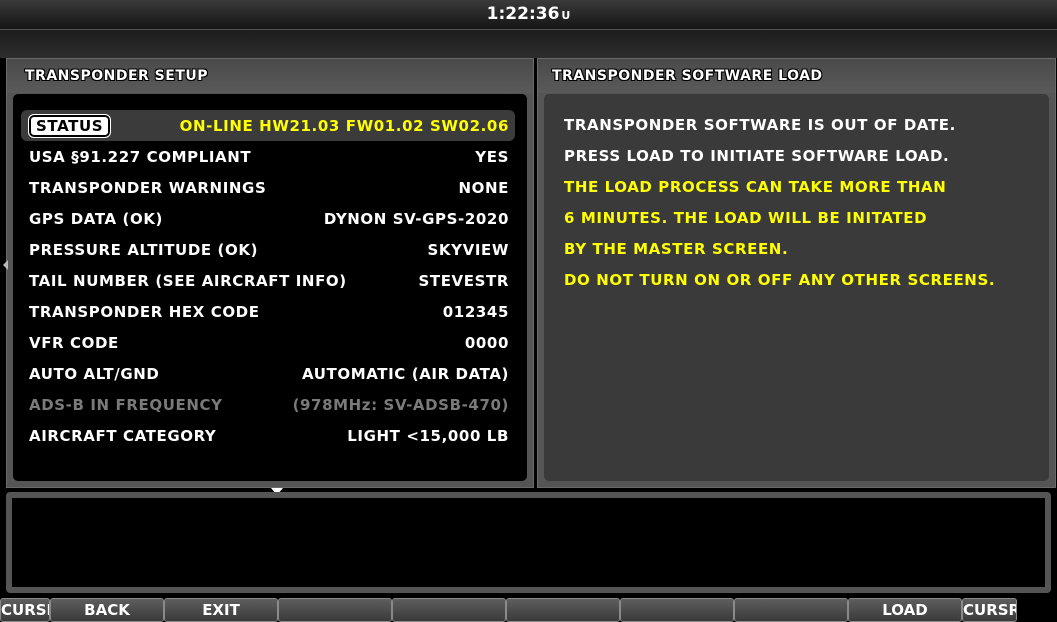 The height and width of the screenshot is (622, 1057). Describe the element at coordinates (463, 280) in the screenshot. I see `row-value: STEVESTR` at that location.